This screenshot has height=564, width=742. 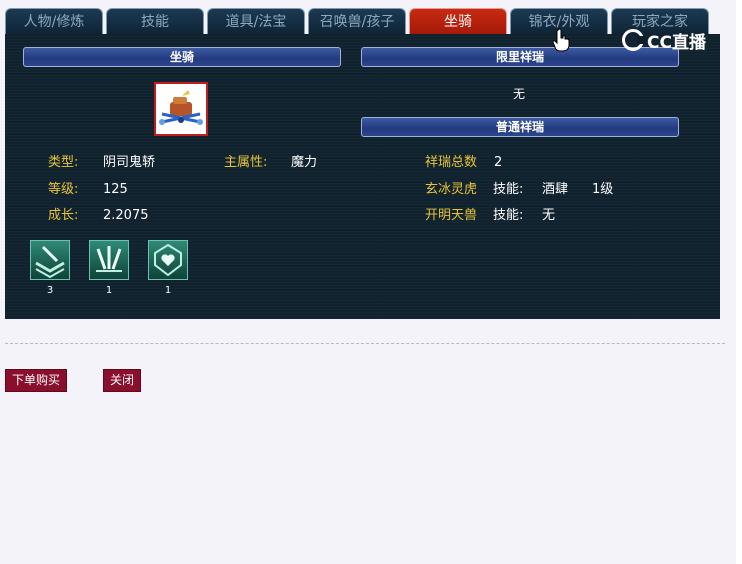 I want to click on limited-xiangrui-value: 无, so click(x=519, y=94).